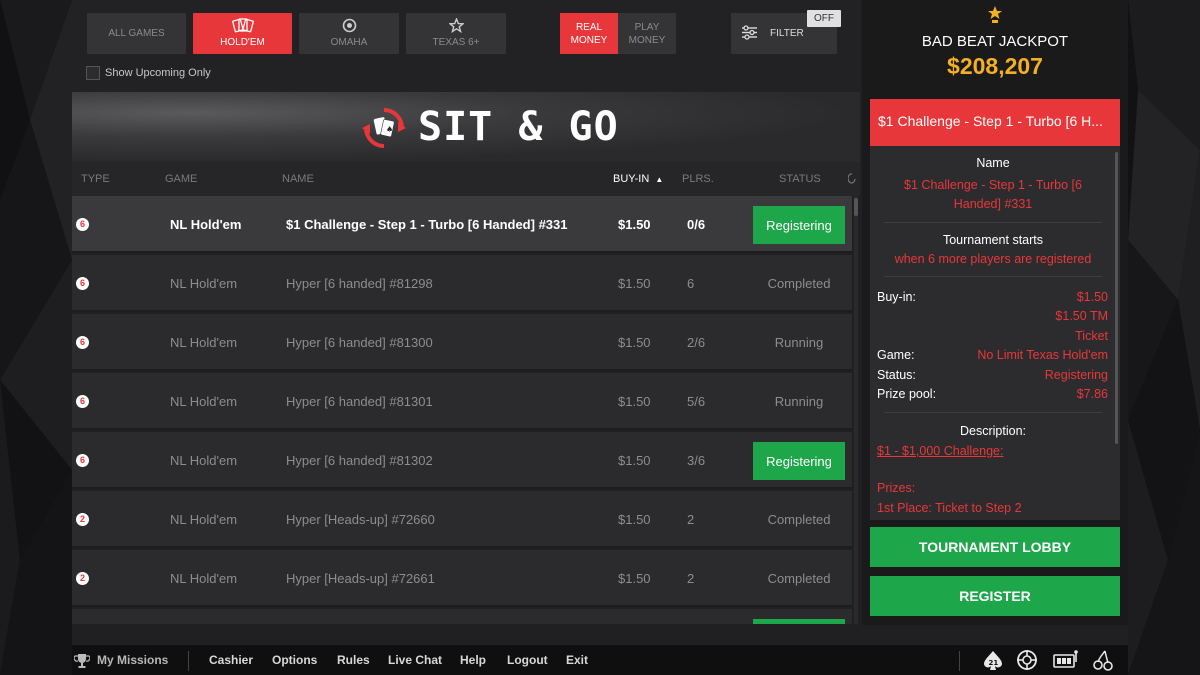  Describe the element at coordinates (1066, 660) in the screenshot. I see `slot-machine-icon` at that location.